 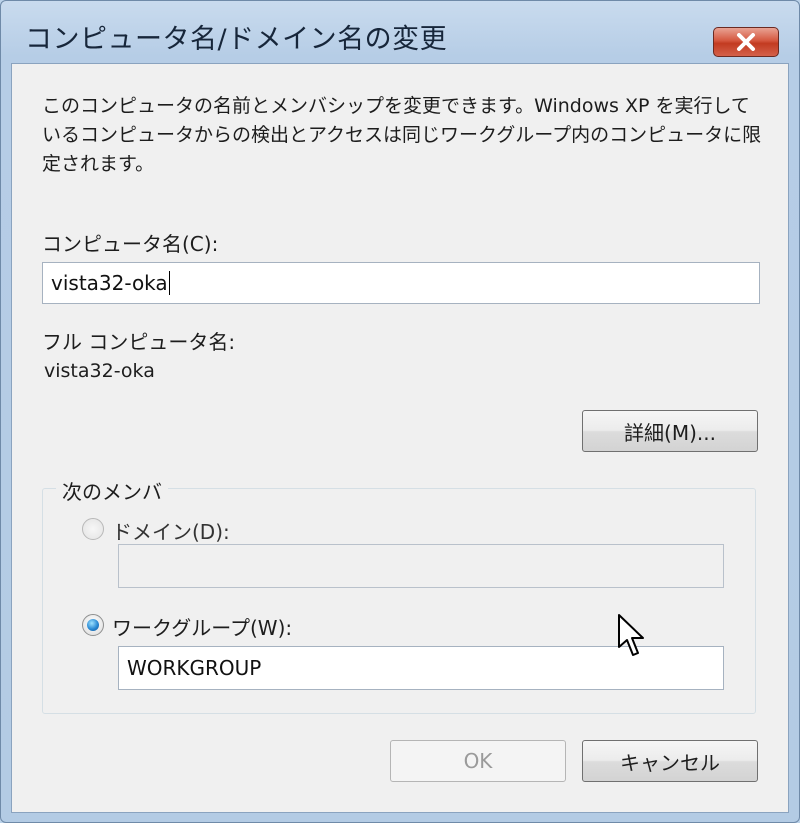 I want to click on domain-input, so click(x=421, y=566).